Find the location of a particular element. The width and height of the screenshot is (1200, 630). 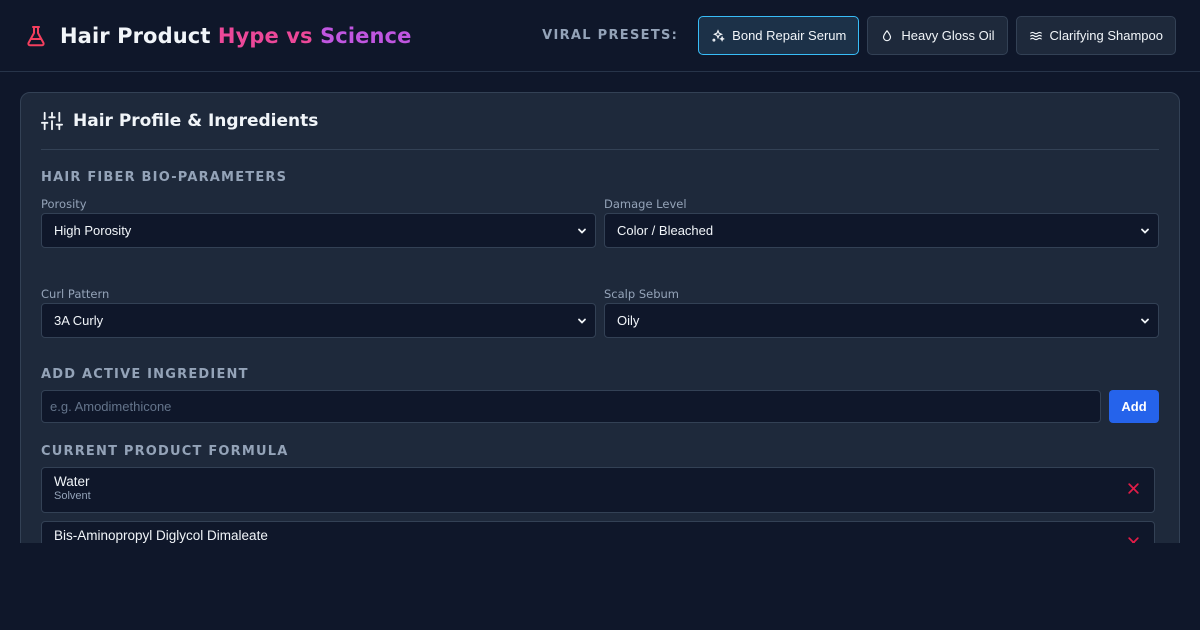

fiber-section-title: HAIR FIBER BIO-PARAMETERS is located at coordinates (164, 177).